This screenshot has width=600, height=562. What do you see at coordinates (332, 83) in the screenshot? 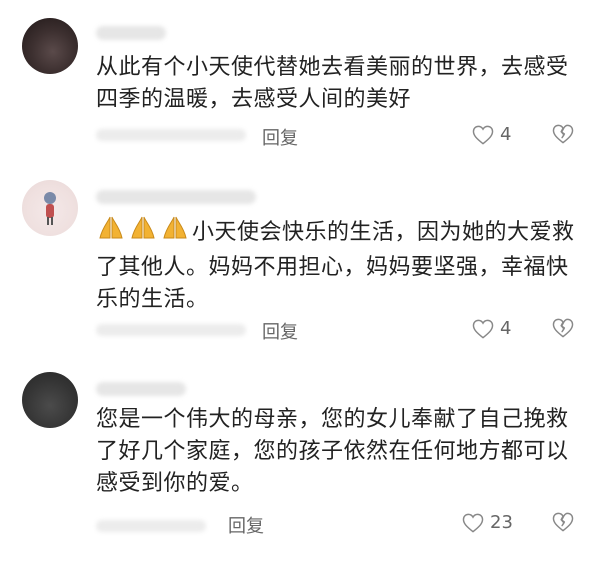
I see `comment-text: 从此有个小天使代替她去看美丽的世界，去感受四季的温暖，去感受人间的美好` at bounding box center [332, 83].